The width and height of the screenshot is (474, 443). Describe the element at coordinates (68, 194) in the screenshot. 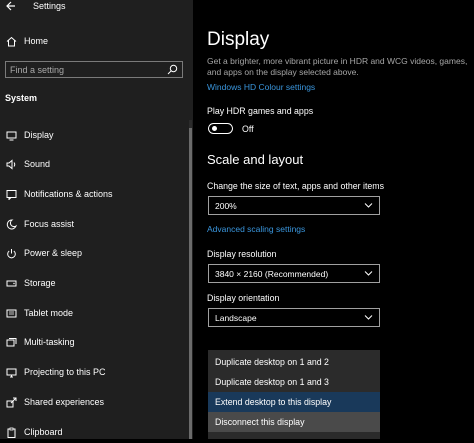

I see `sidebar-item-label: Notifications & actions` at that location.